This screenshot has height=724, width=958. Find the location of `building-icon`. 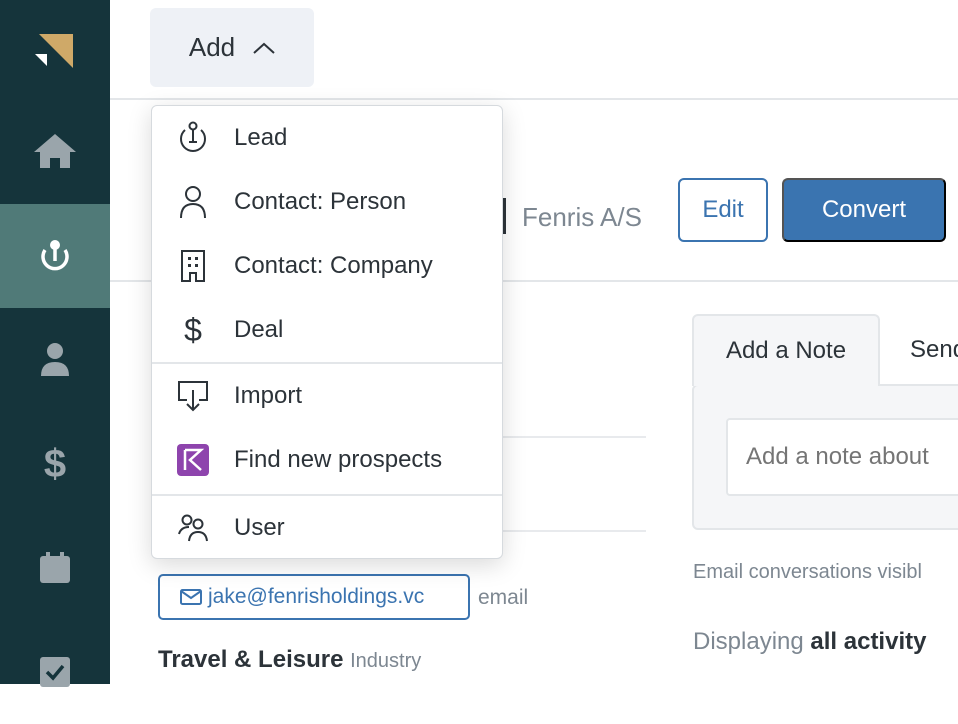

building-icon is located at coordinates (193, 266).